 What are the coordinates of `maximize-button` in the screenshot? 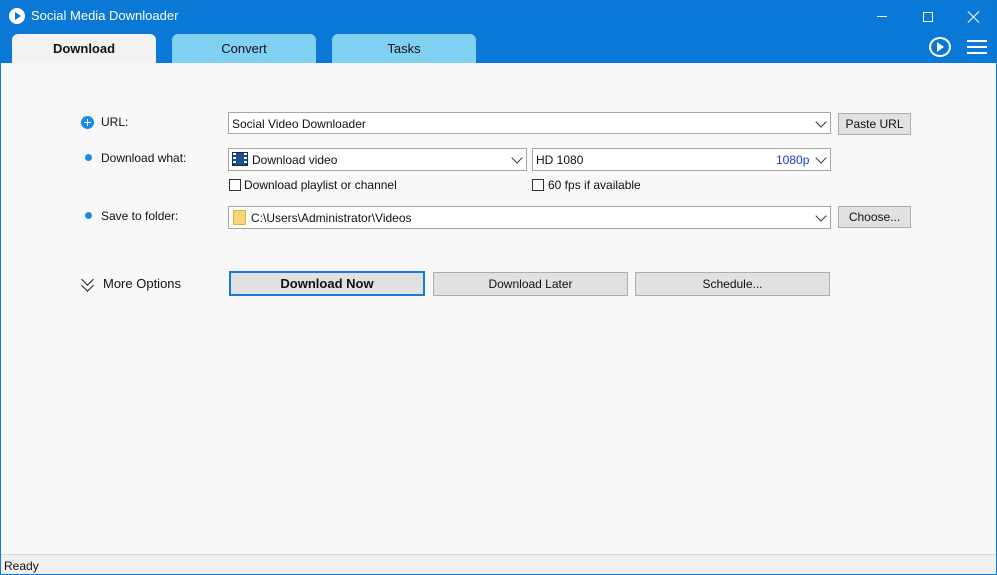 It's located at (928, 16).